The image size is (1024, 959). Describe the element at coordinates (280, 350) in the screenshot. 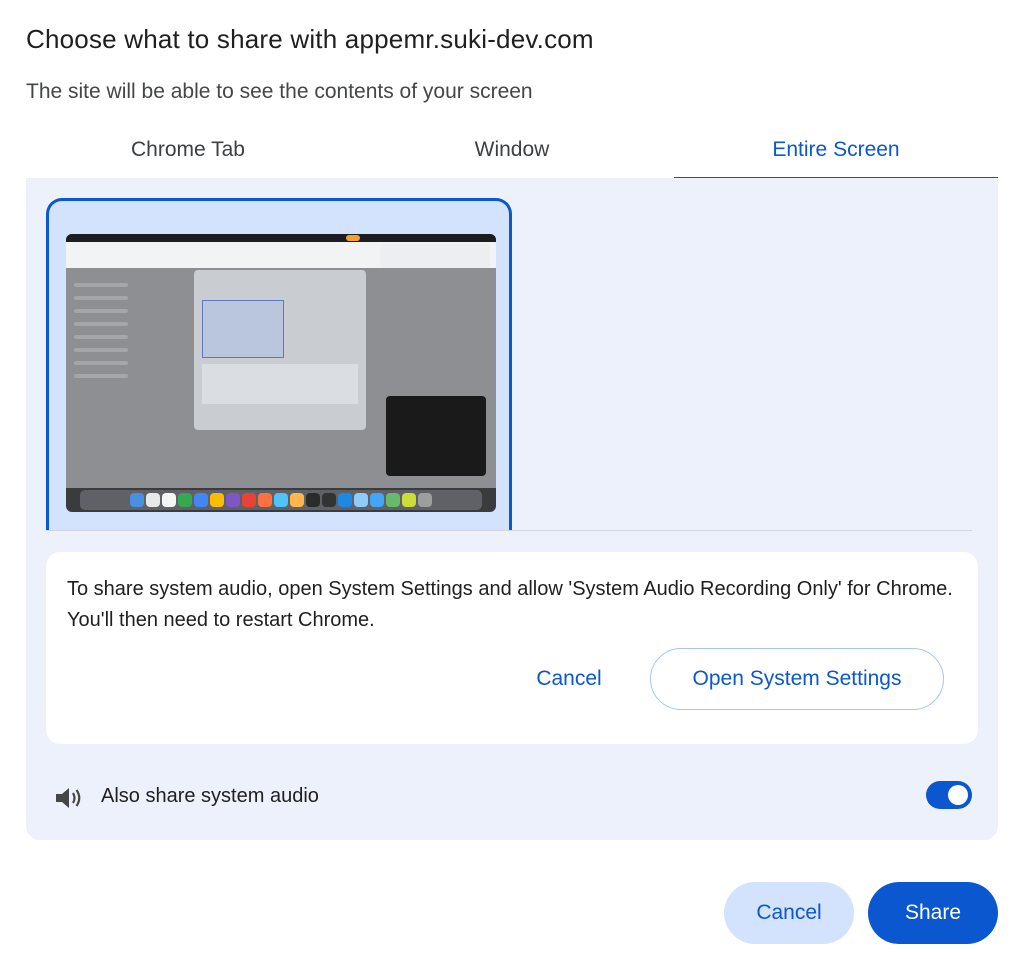

I see `thumbnail-share-dialog` at that location.